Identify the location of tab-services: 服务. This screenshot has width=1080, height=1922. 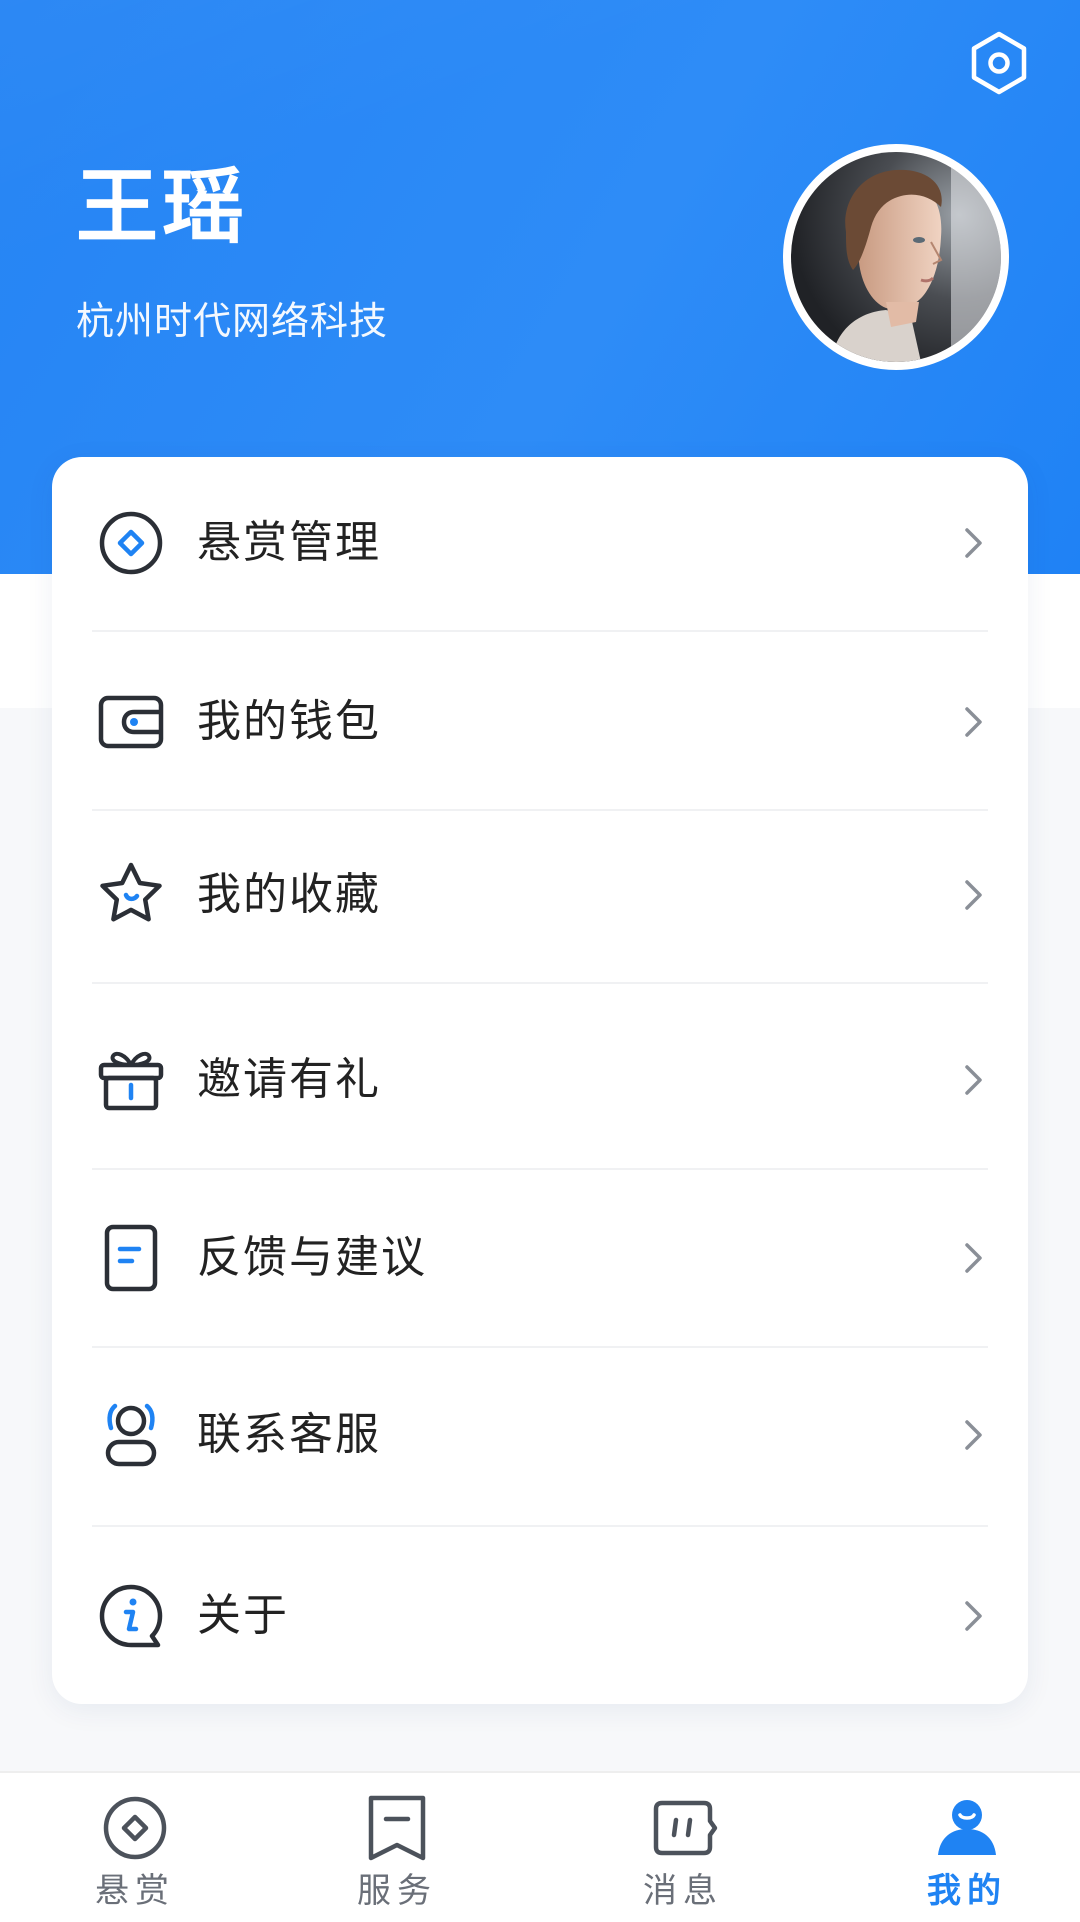
(397, 1847).